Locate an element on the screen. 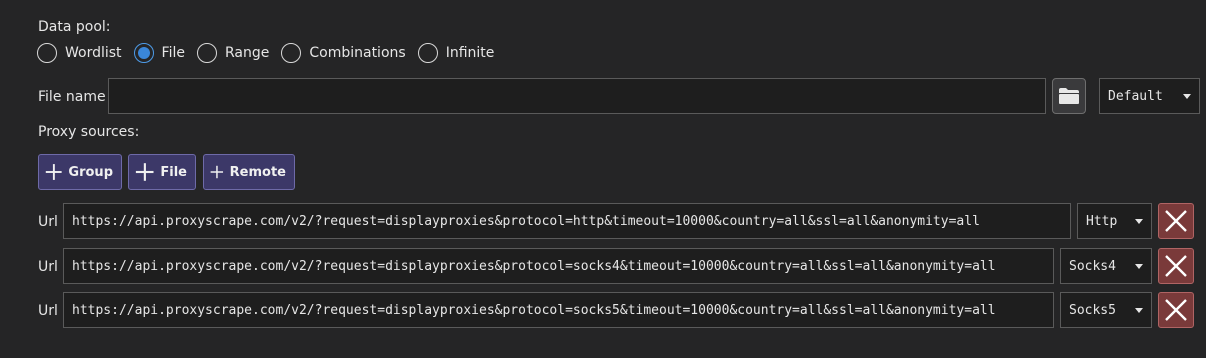 This screenshot has height=358, width=1206. radio-infinite: Infinite is located at coordinates (456, 53).